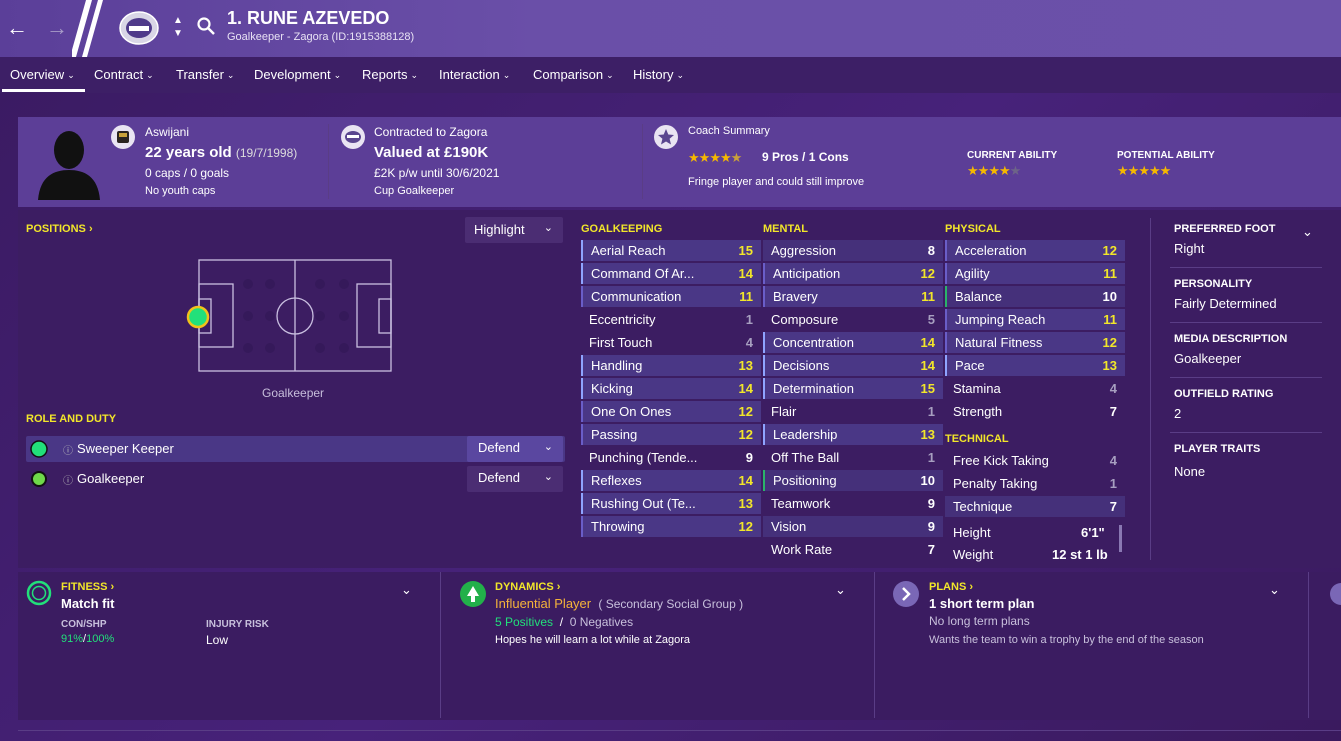  What do you see at coordinates (1035, 273) in the screenshot?
I see `physical-attribute-row: Agility 11` at bounding box center [1035, 273].